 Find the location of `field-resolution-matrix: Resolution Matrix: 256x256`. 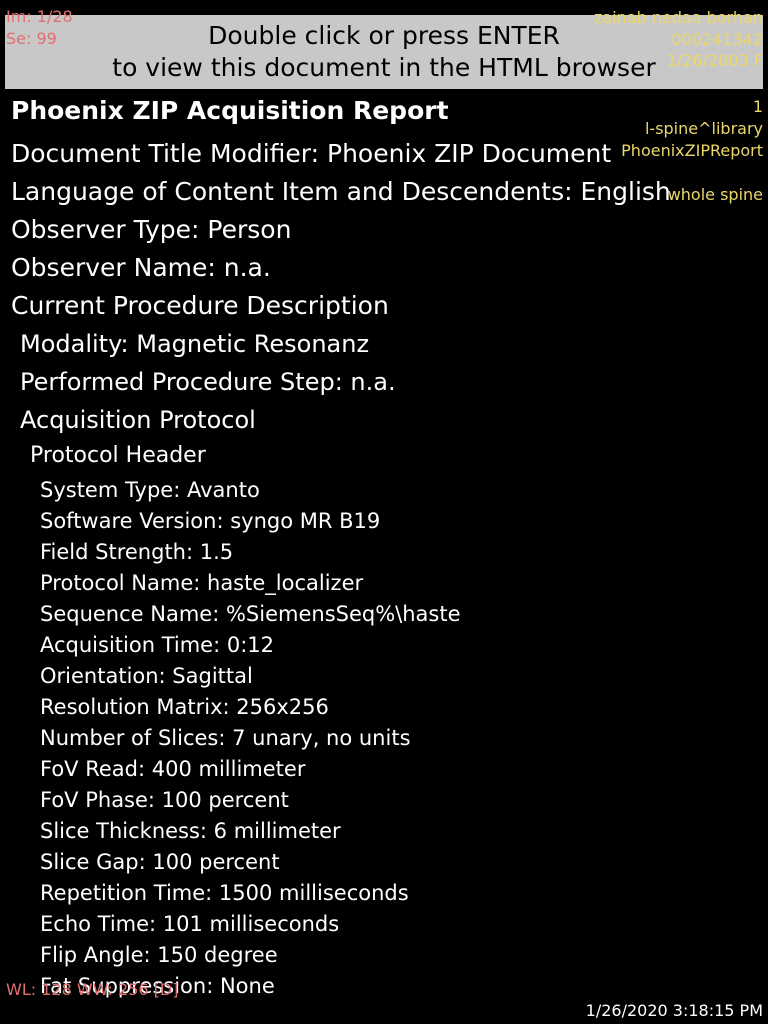

field-resolution-matrix: Resolution Matrix: 256x256 is located at coordinates (184, 707).